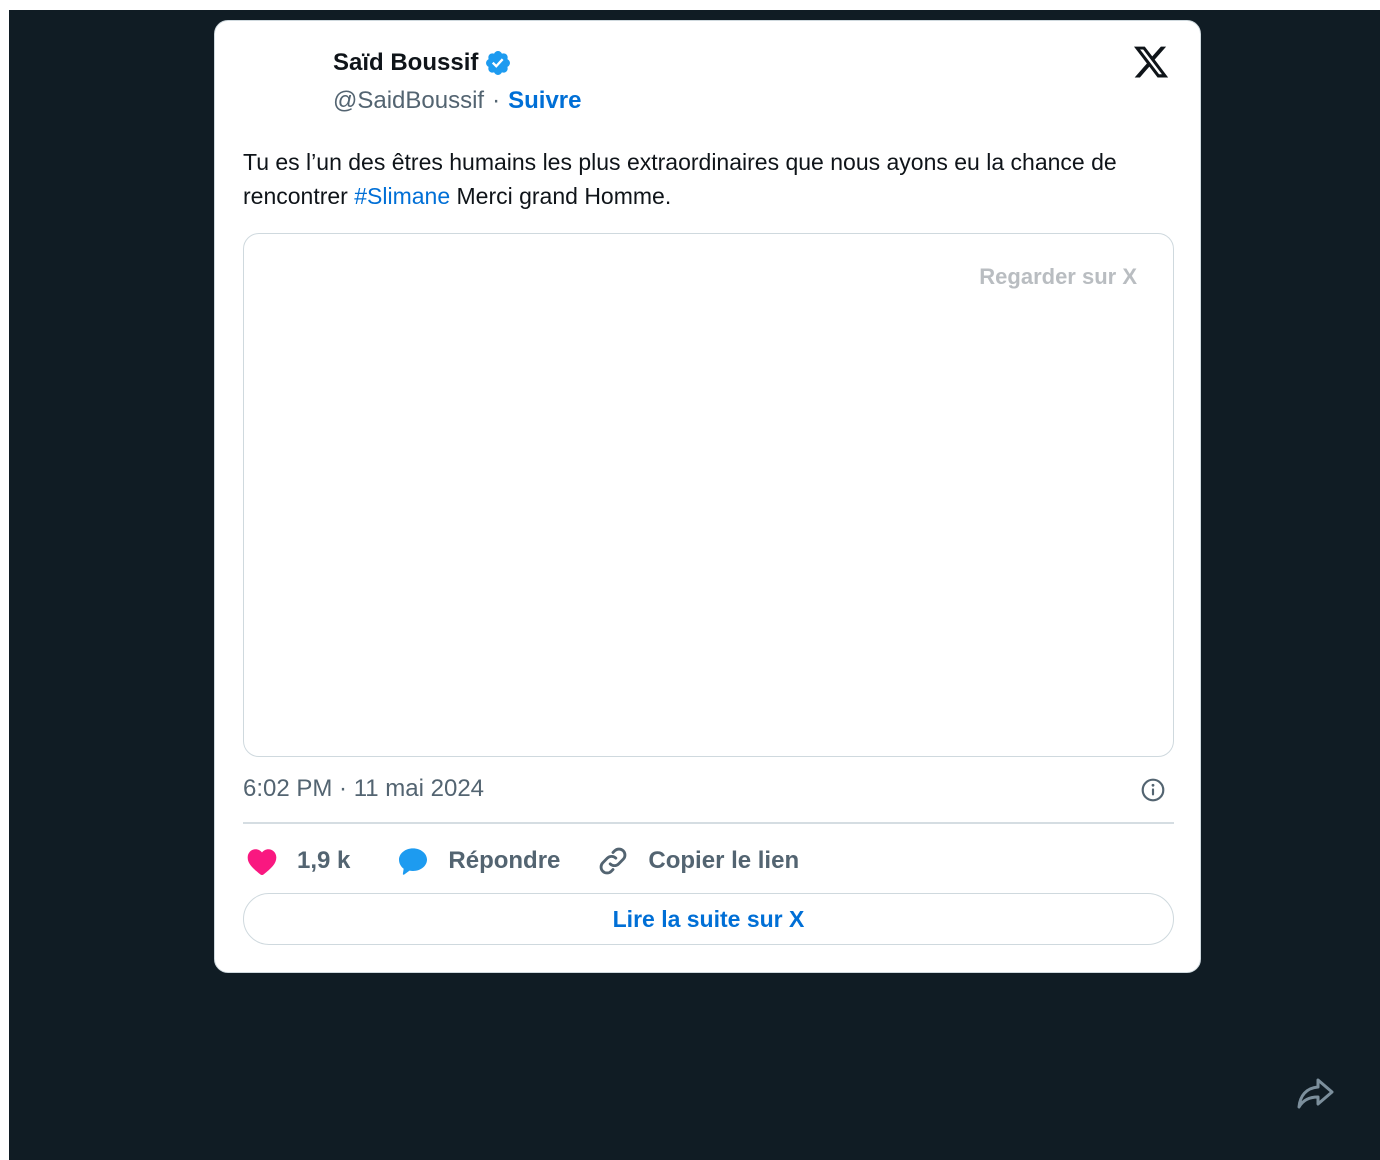 The width and height of the screenshot is (1380, 1160). I want to click on author-handle: @SaidBoussif, so click(408, 101).